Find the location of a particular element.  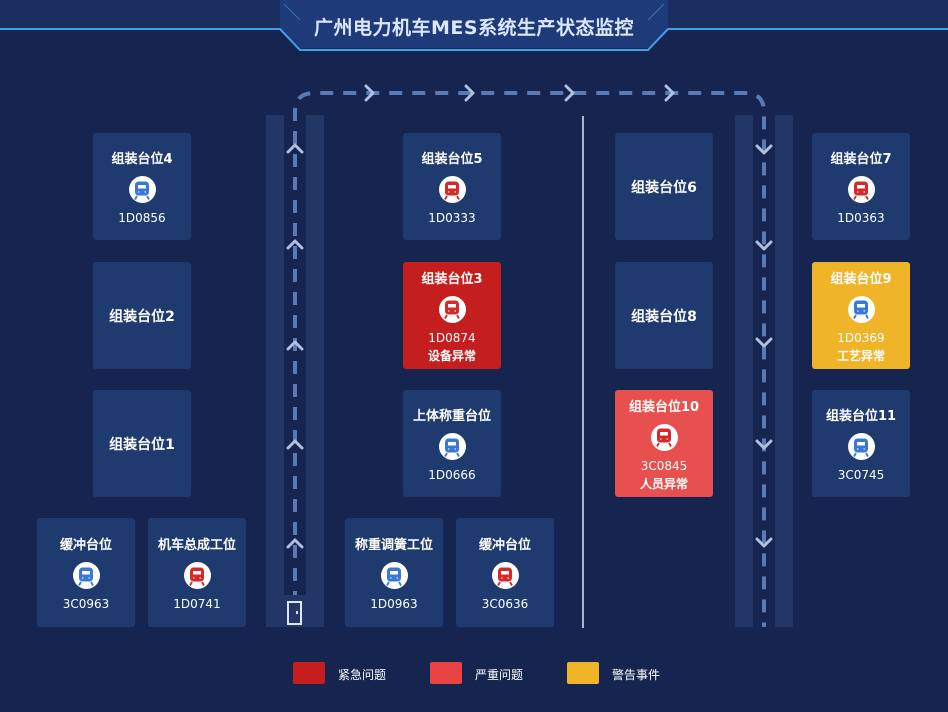

station-name: 组装台位1 is located at coordinates (142, 444).